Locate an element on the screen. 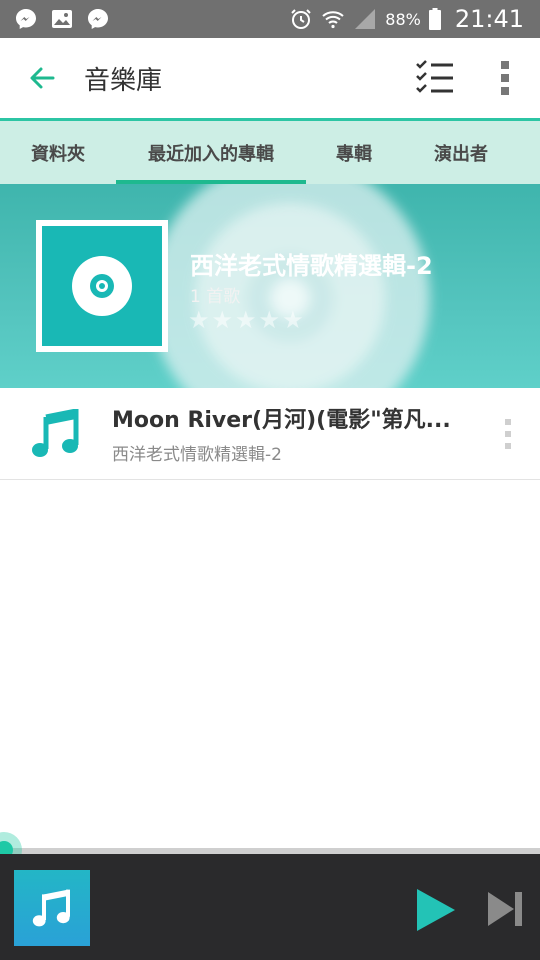 Image resolution: width=540 pixels, height=960 pixels. back-arrow-icon is located at coordinates (42, 78).